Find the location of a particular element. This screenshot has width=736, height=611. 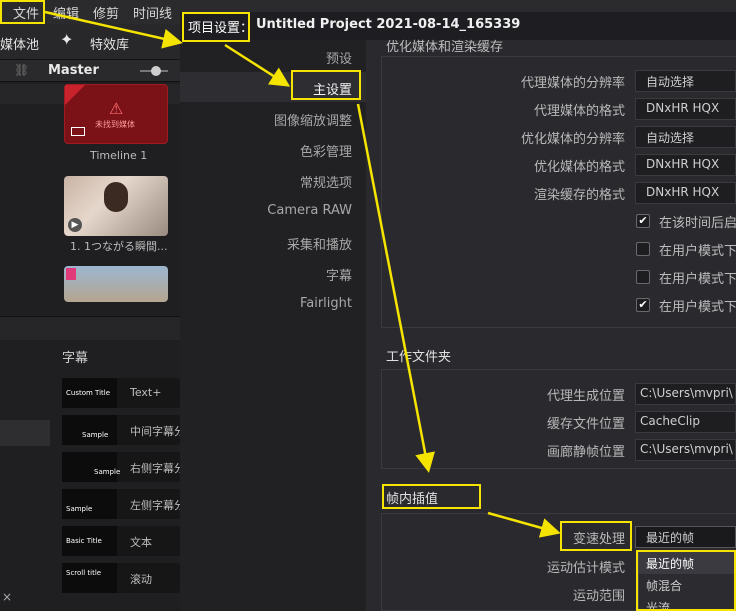

arrow-to-frame-interpolation is located at coordinates (395, 288).